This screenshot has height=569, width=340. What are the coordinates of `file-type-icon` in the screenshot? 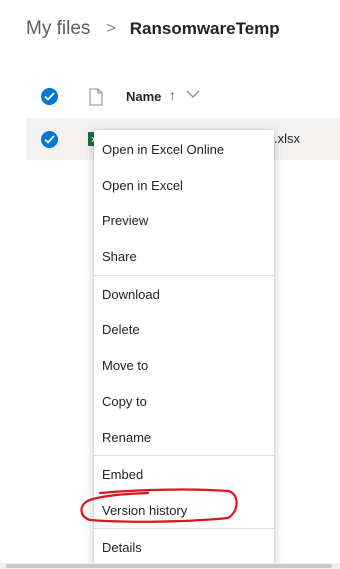 It's located at (96, 97).